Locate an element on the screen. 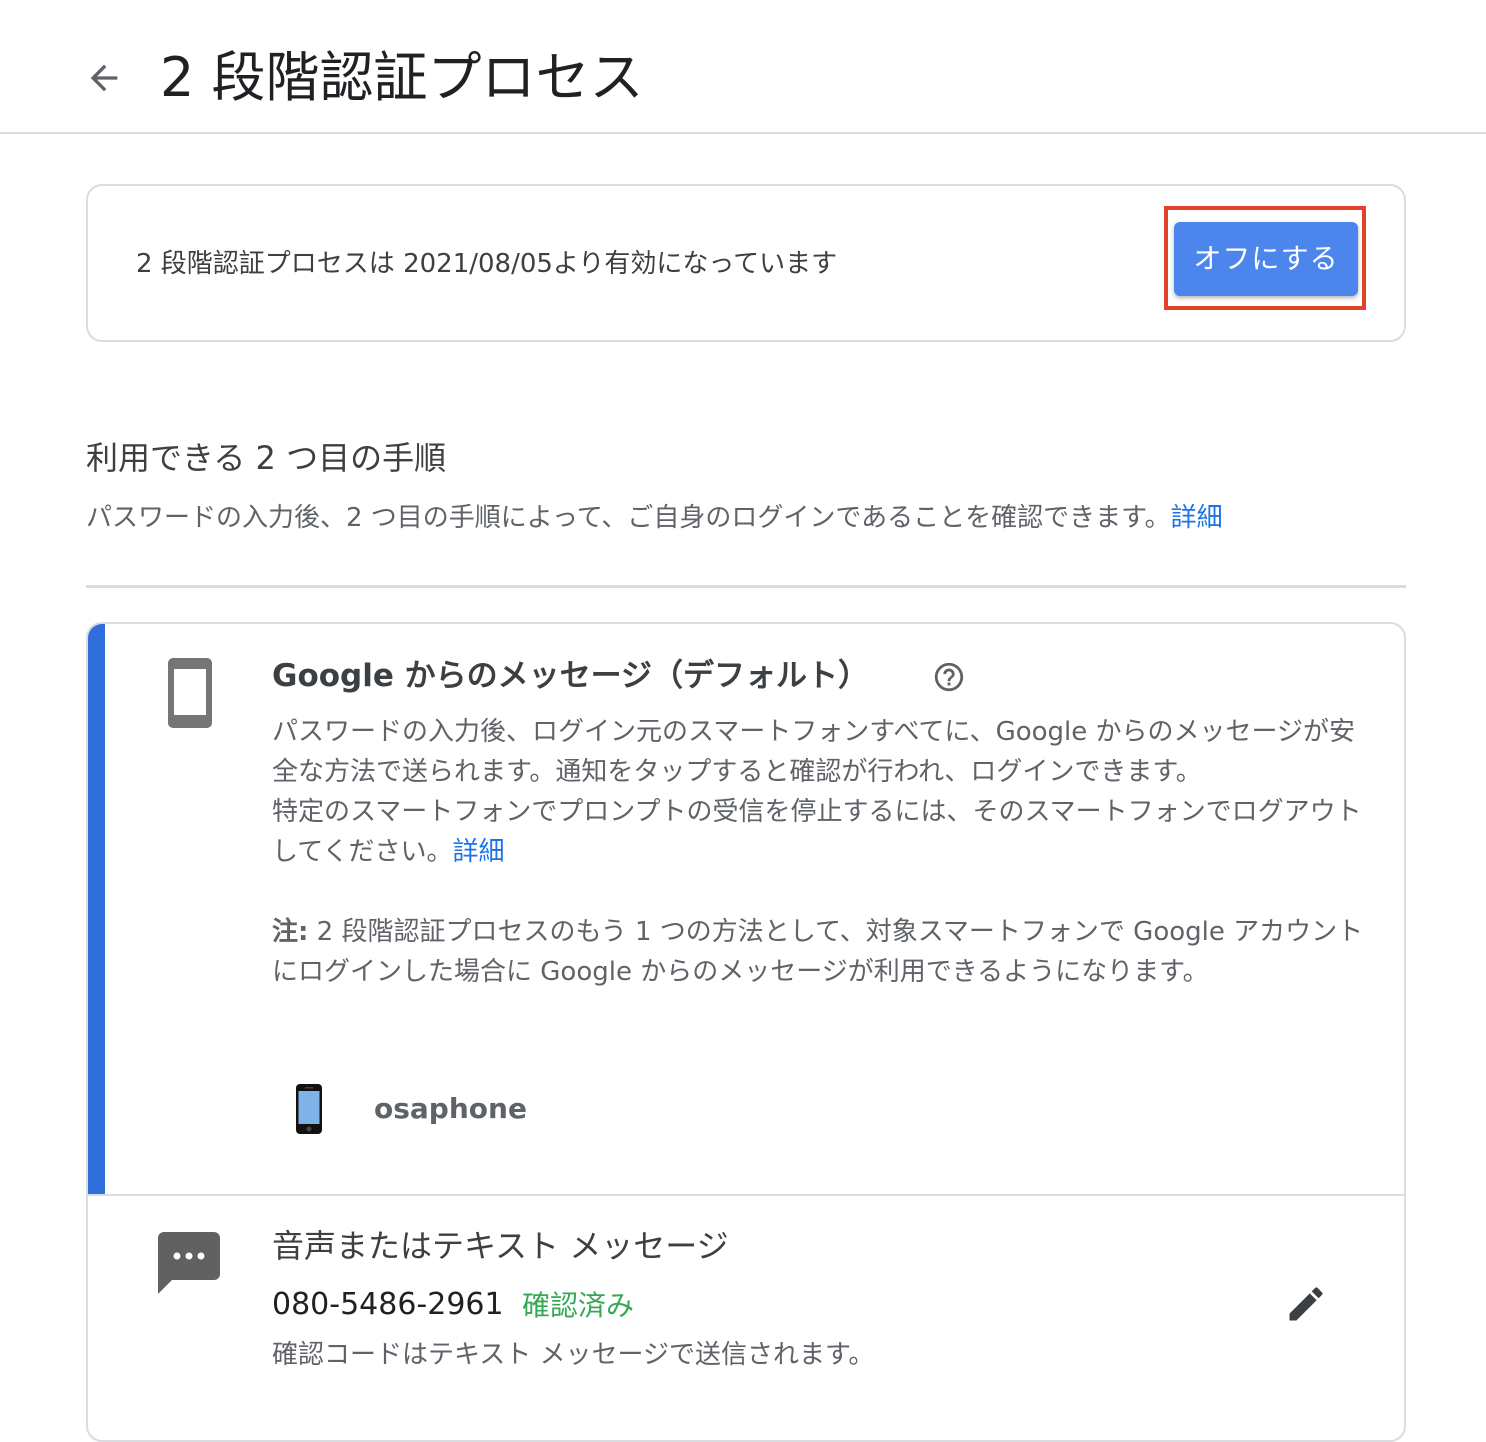 Image resolution: width=1486 pixels, height=1442 pixels. sms-option-title: 音声またはテキスト メッセージ is located at coordinates (500, 1246).